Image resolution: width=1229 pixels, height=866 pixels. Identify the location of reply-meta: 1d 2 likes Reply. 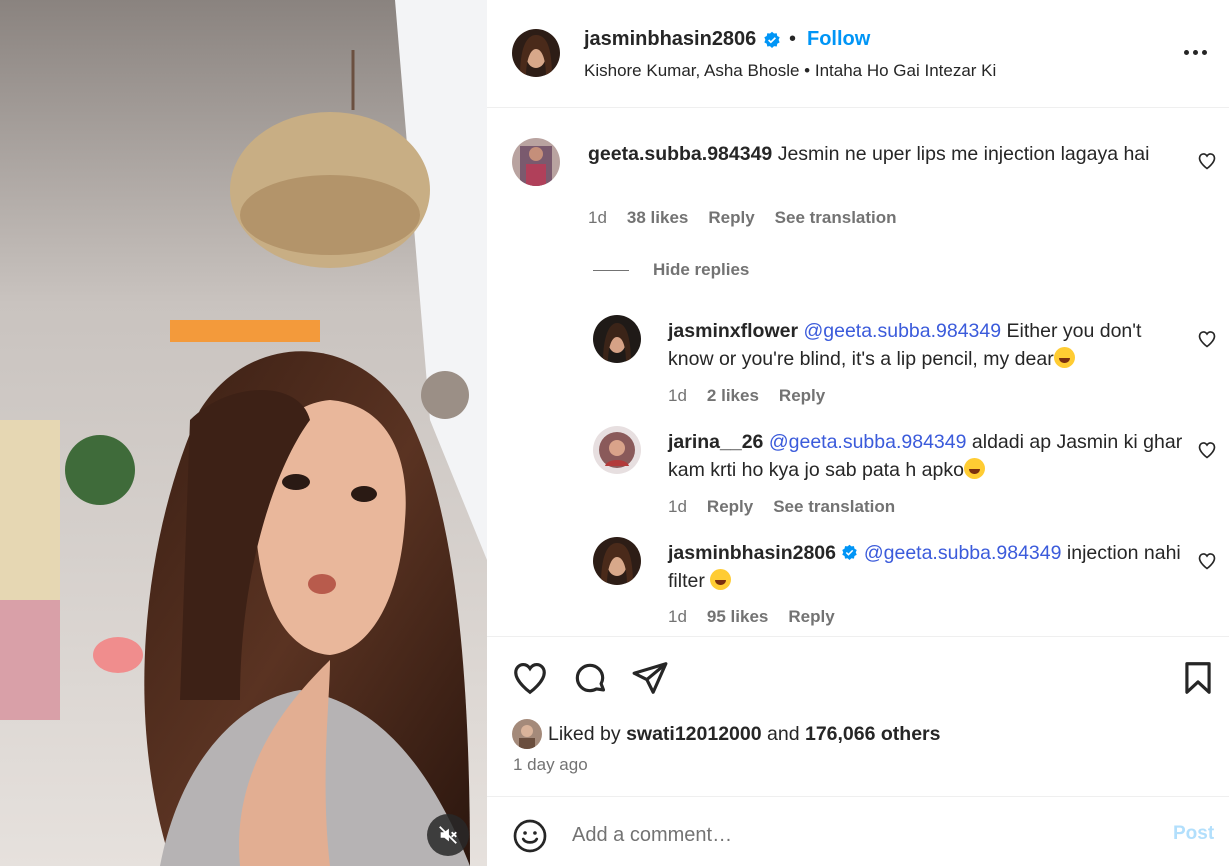
(746, 396).